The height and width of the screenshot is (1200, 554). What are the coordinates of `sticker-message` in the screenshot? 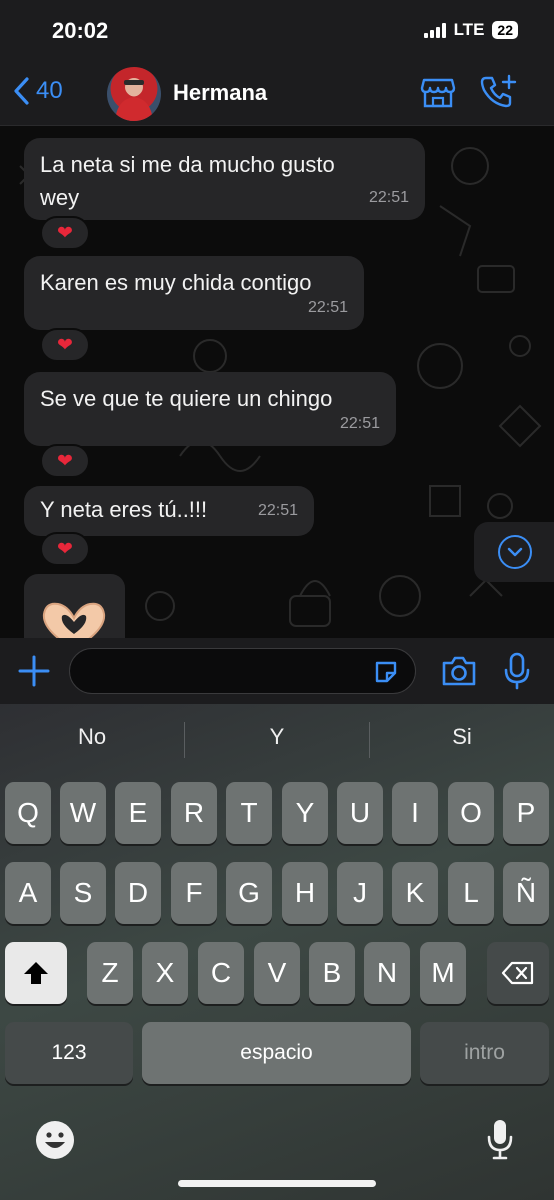 It's located at (74, 606).